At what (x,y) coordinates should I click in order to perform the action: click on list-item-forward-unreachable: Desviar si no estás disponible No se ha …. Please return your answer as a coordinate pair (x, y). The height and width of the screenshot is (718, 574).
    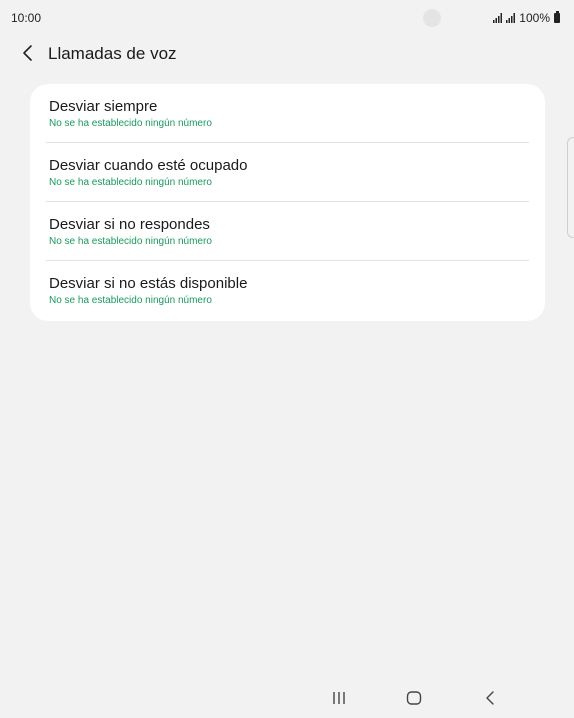
    Looking at the image, I should click on (287, 290).